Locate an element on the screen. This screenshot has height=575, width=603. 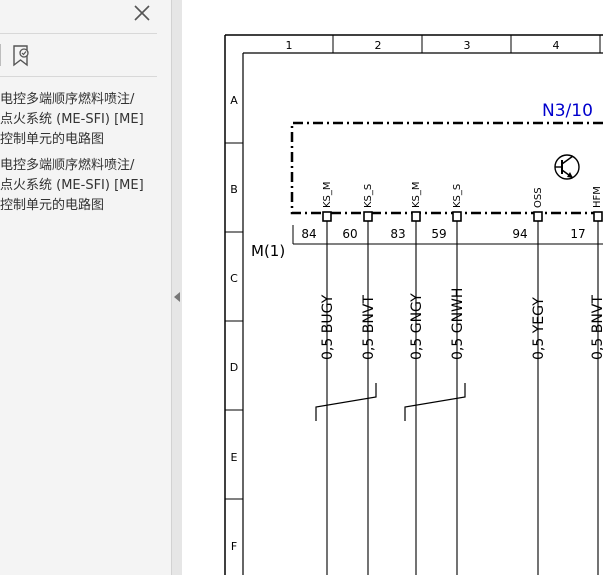
column-label: 1 is located at coordinates (289, 45).